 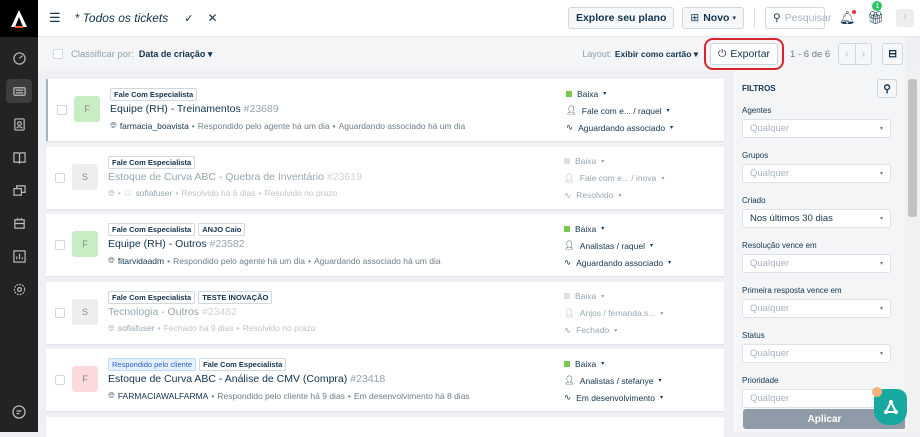 I want to click on dashboard-icon, so click(x=19, y=58).